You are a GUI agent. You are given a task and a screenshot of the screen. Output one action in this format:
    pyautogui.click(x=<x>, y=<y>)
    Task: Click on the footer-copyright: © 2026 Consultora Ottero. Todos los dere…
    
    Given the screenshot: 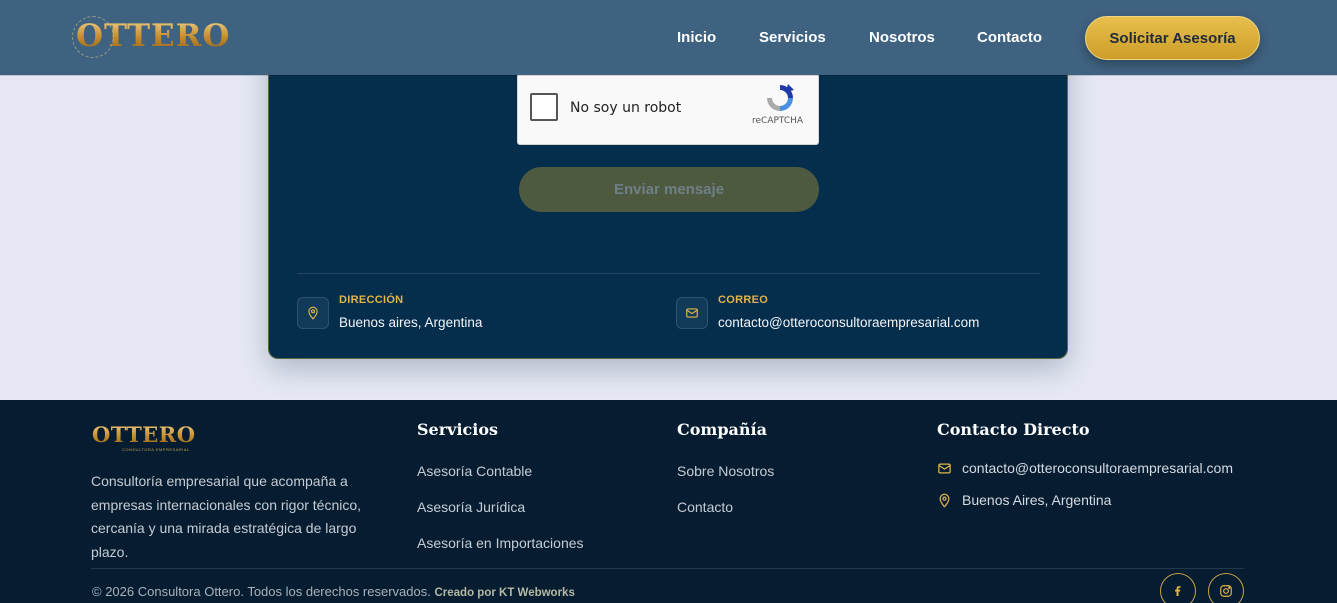 What is the action you would take?
    pyautogui.click(x=261, y=591)
    